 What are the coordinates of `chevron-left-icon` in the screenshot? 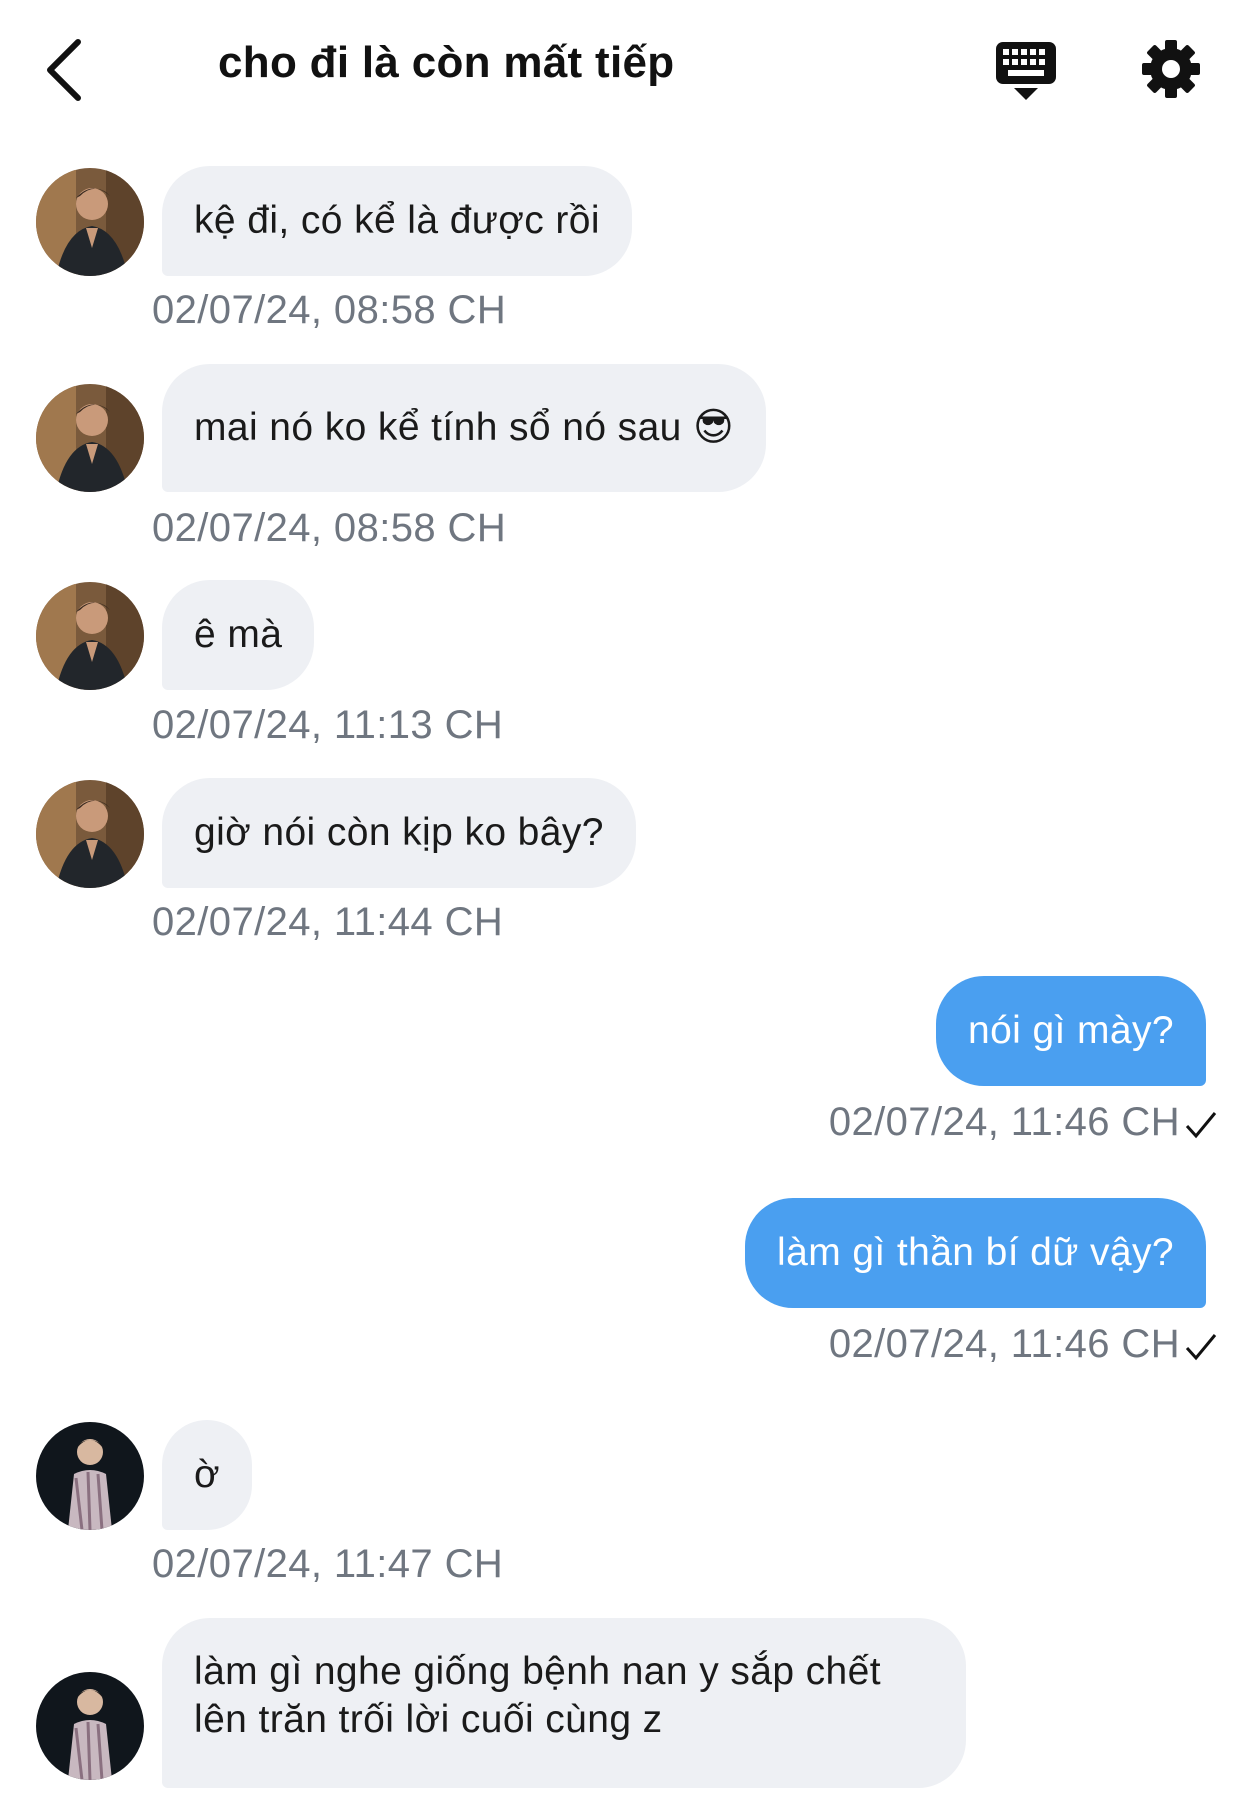 It's located at (64, 70).